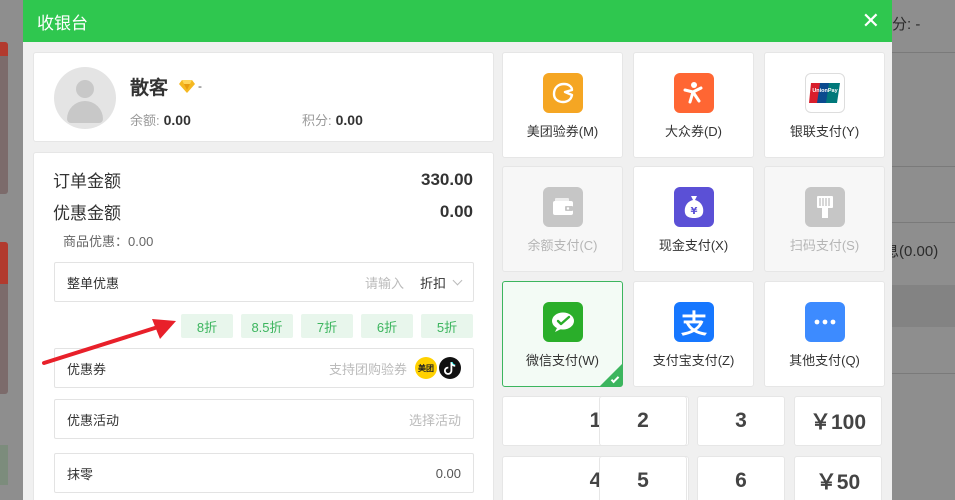  What do you see at coordinates (611, 375) in the screenshot?
I see `selected-corner` at bounding box center [611, 375].